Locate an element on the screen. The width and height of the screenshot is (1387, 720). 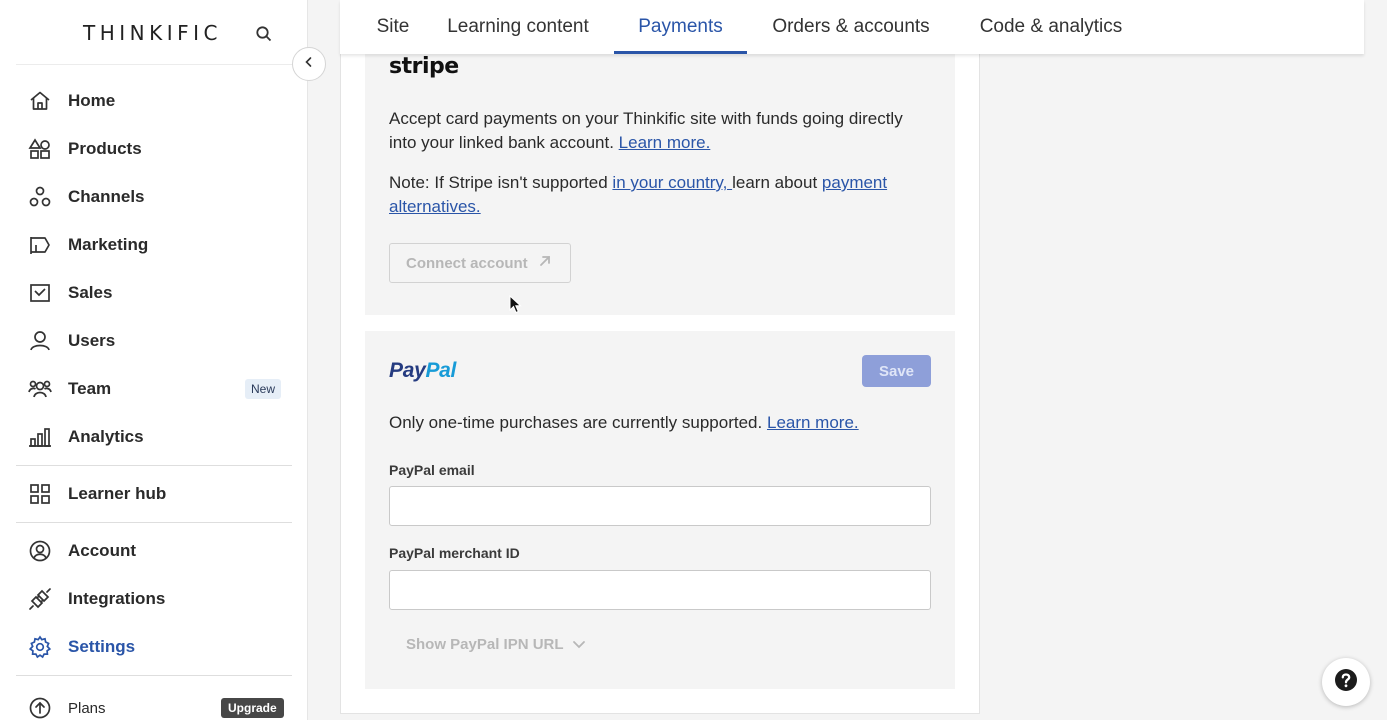
thinkific-logo: THINKIFIC is located at coordinates (152, 33).